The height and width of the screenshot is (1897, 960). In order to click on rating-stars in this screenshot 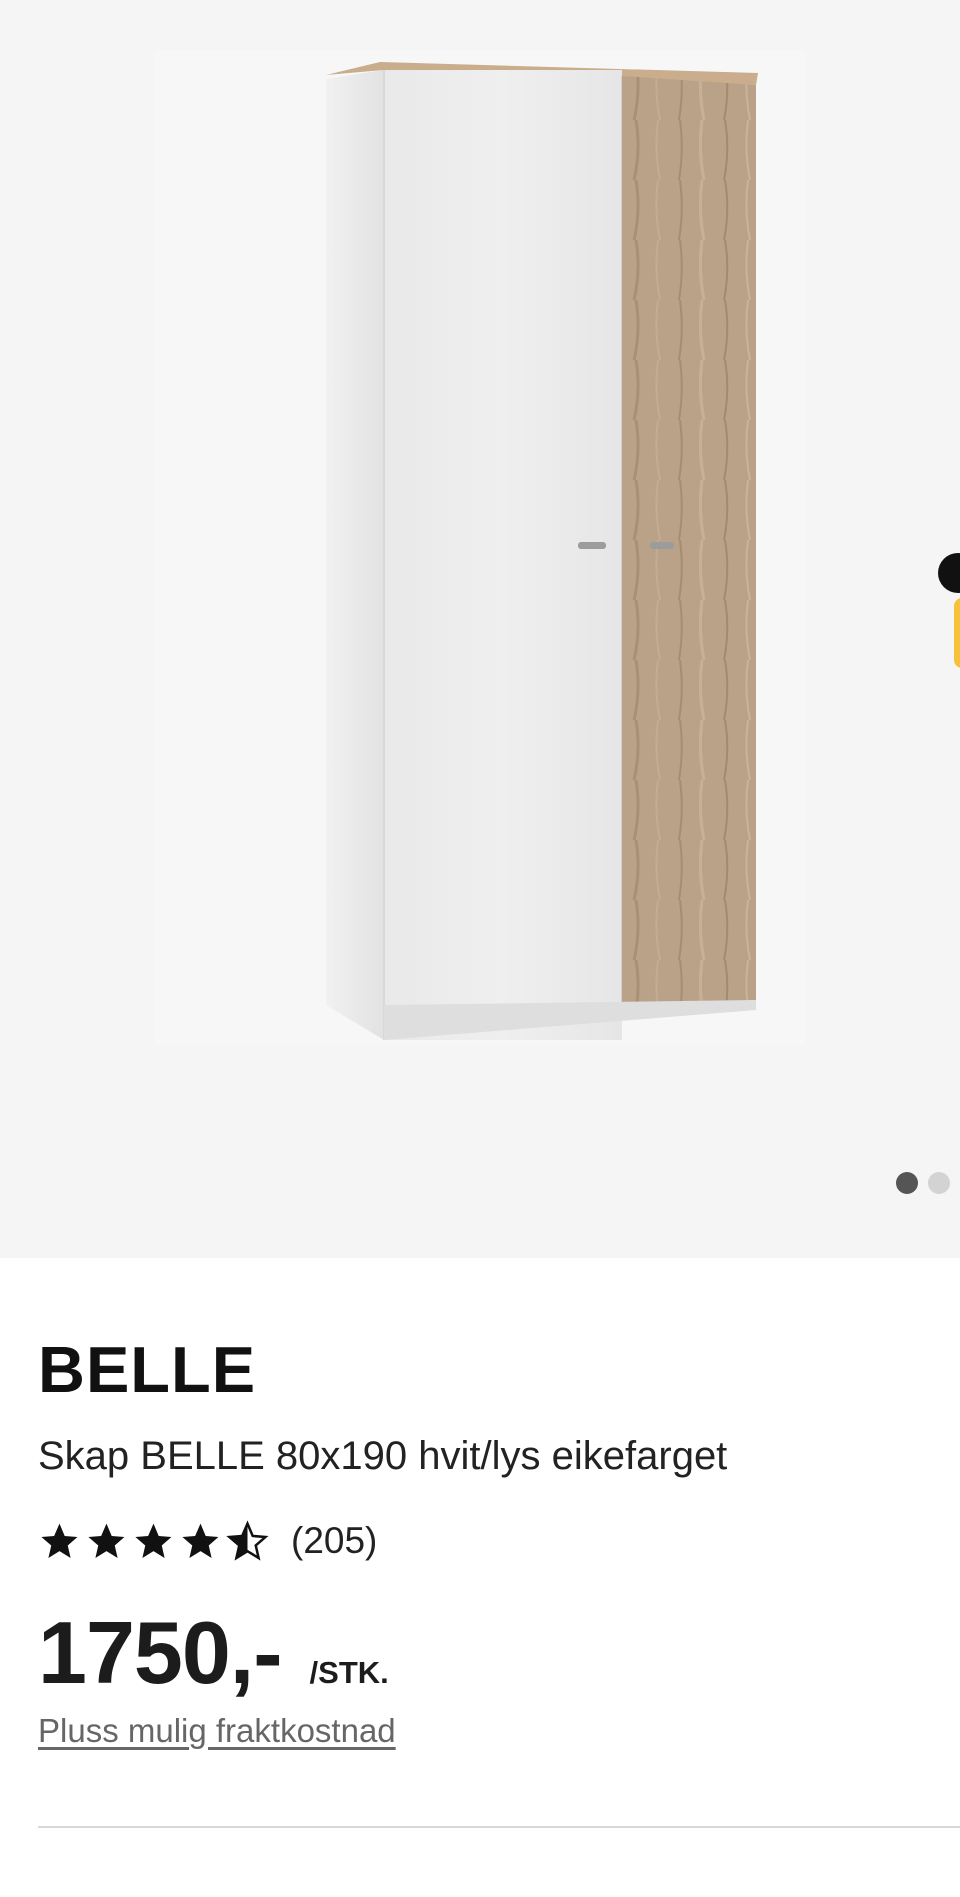, I will do `click(153, 1541)`.